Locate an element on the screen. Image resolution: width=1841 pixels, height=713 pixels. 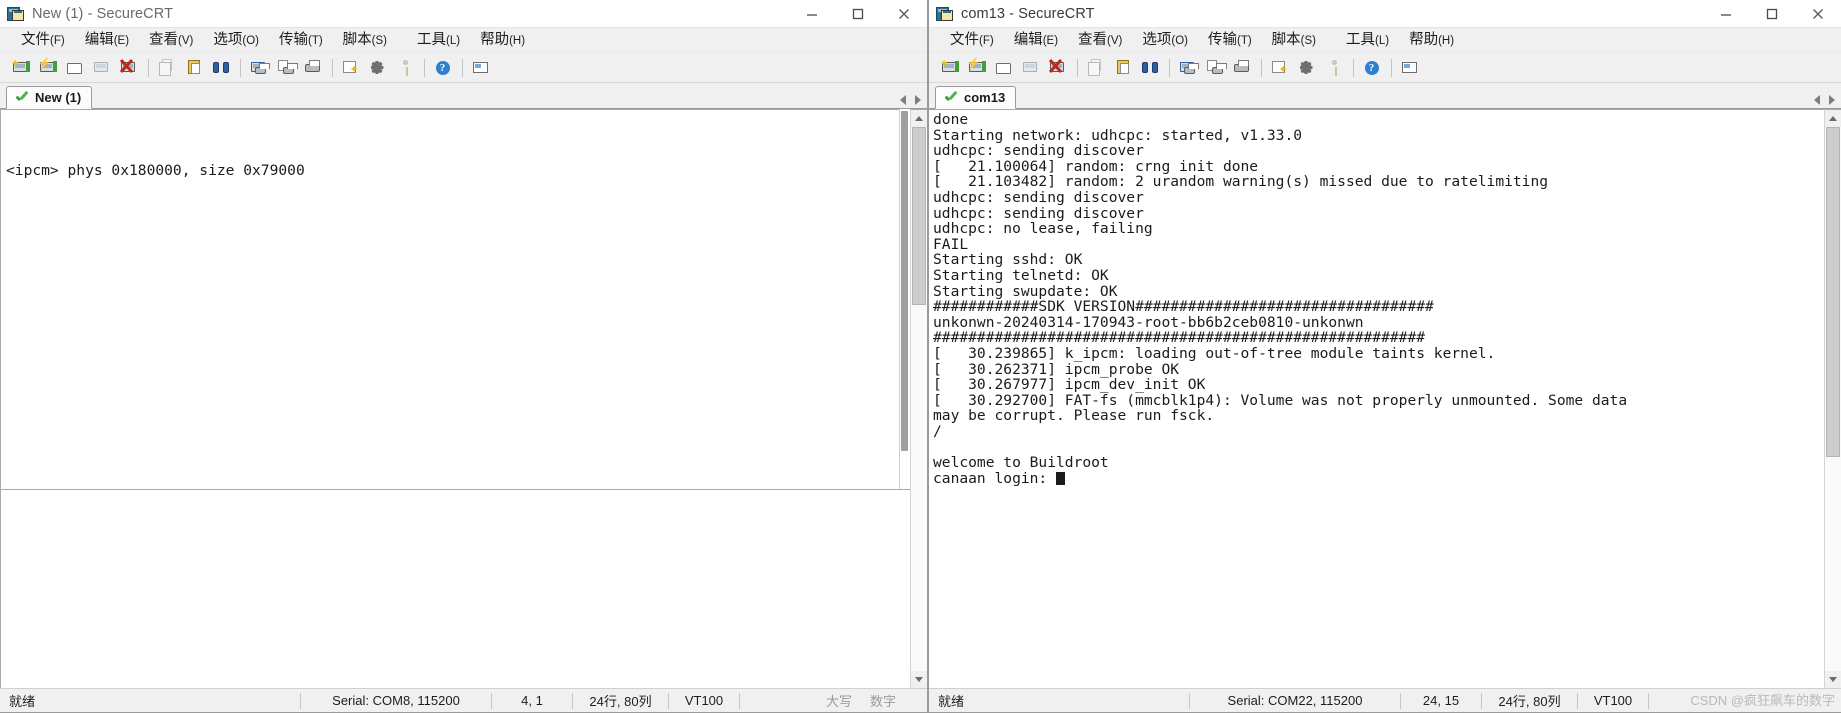
quick-connect-icon is located at coordinates (1004, 67).